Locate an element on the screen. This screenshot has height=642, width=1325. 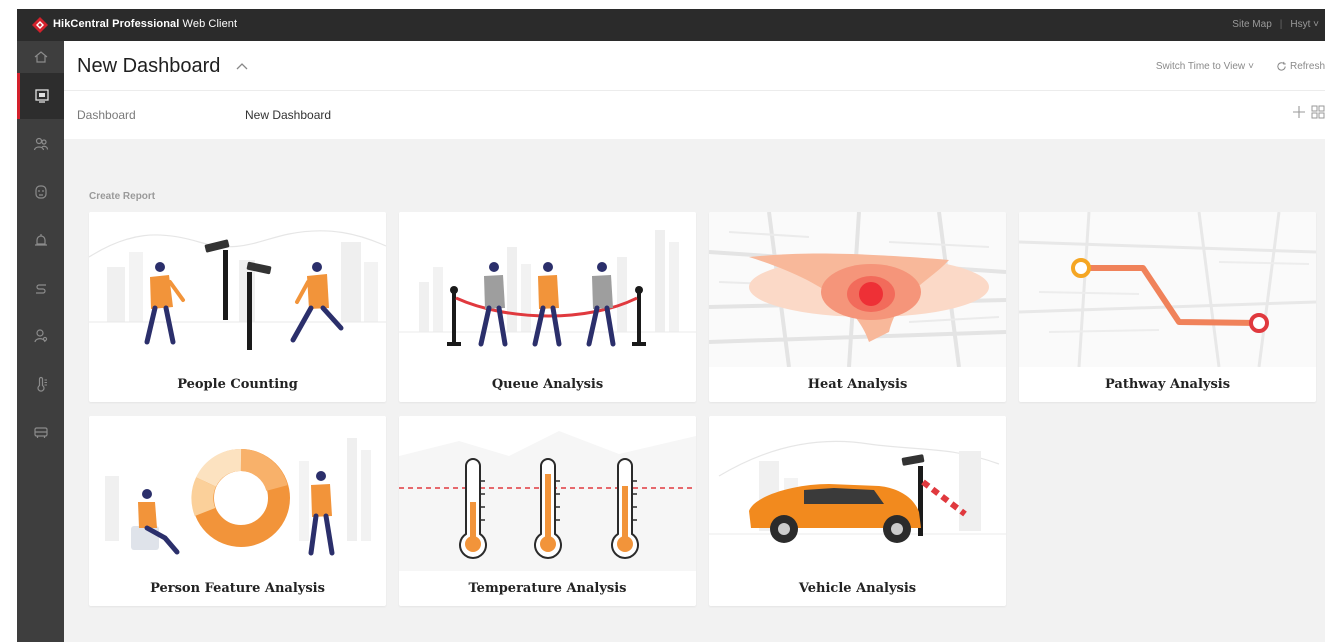
people-icon is located at coordinates (40, 144).